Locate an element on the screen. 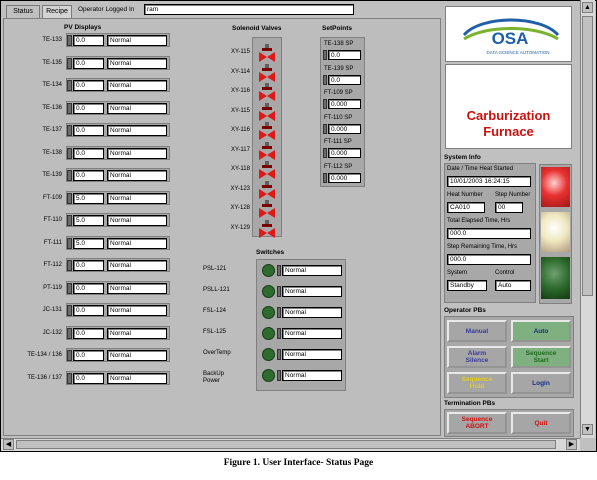  tab-recipe: Recipe is located at coordinates (57, 11).